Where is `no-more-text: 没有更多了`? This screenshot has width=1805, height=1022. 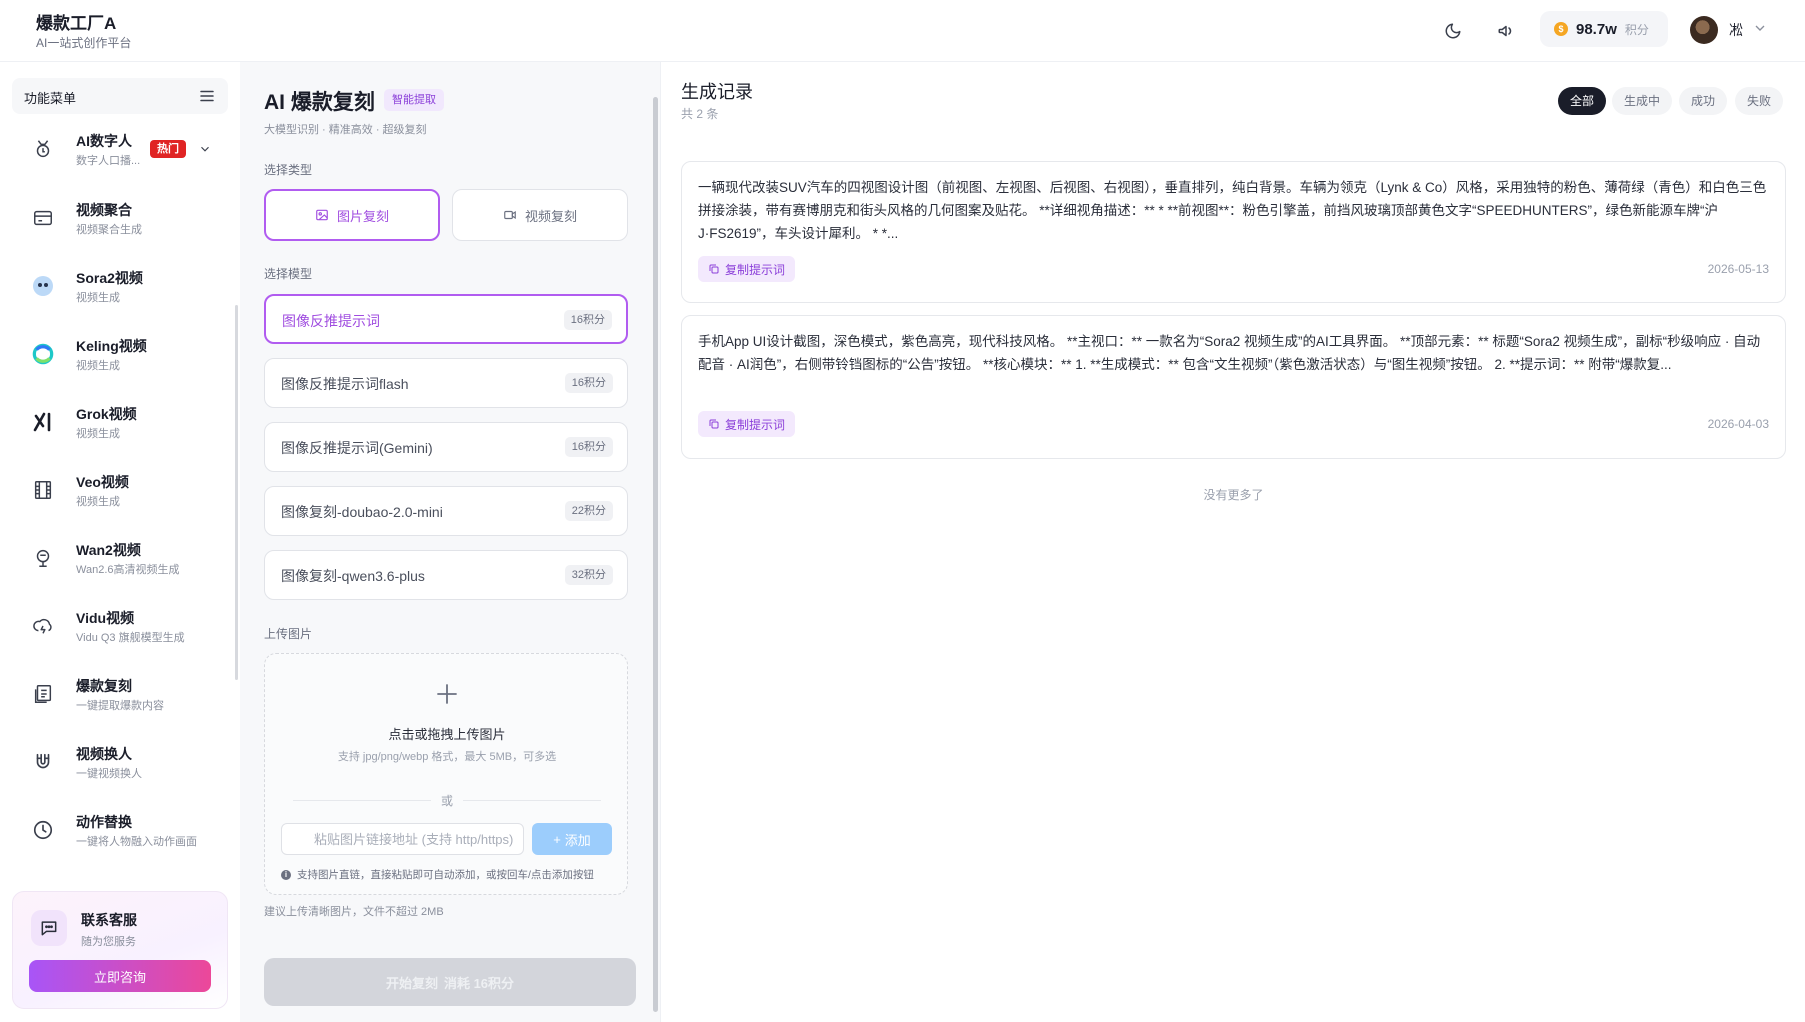 no-more-text: 没有更多了 is located at coordinates (1233, 495).